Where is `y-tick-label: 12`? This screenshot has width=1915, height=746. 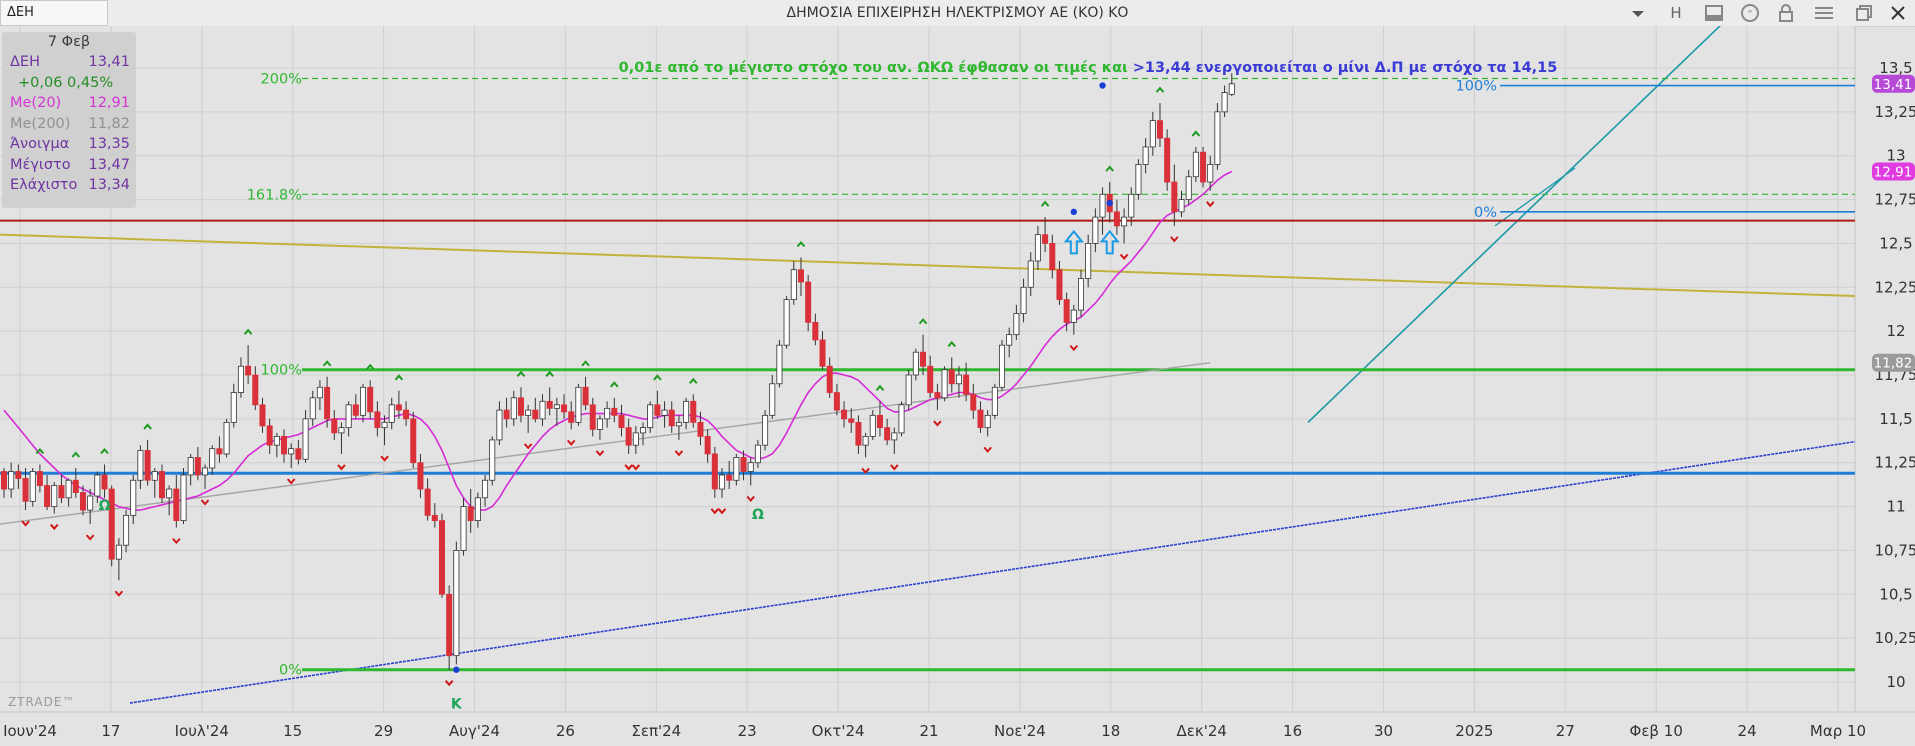
y-tick-label: 12 is located at coordinates (1895, 331).